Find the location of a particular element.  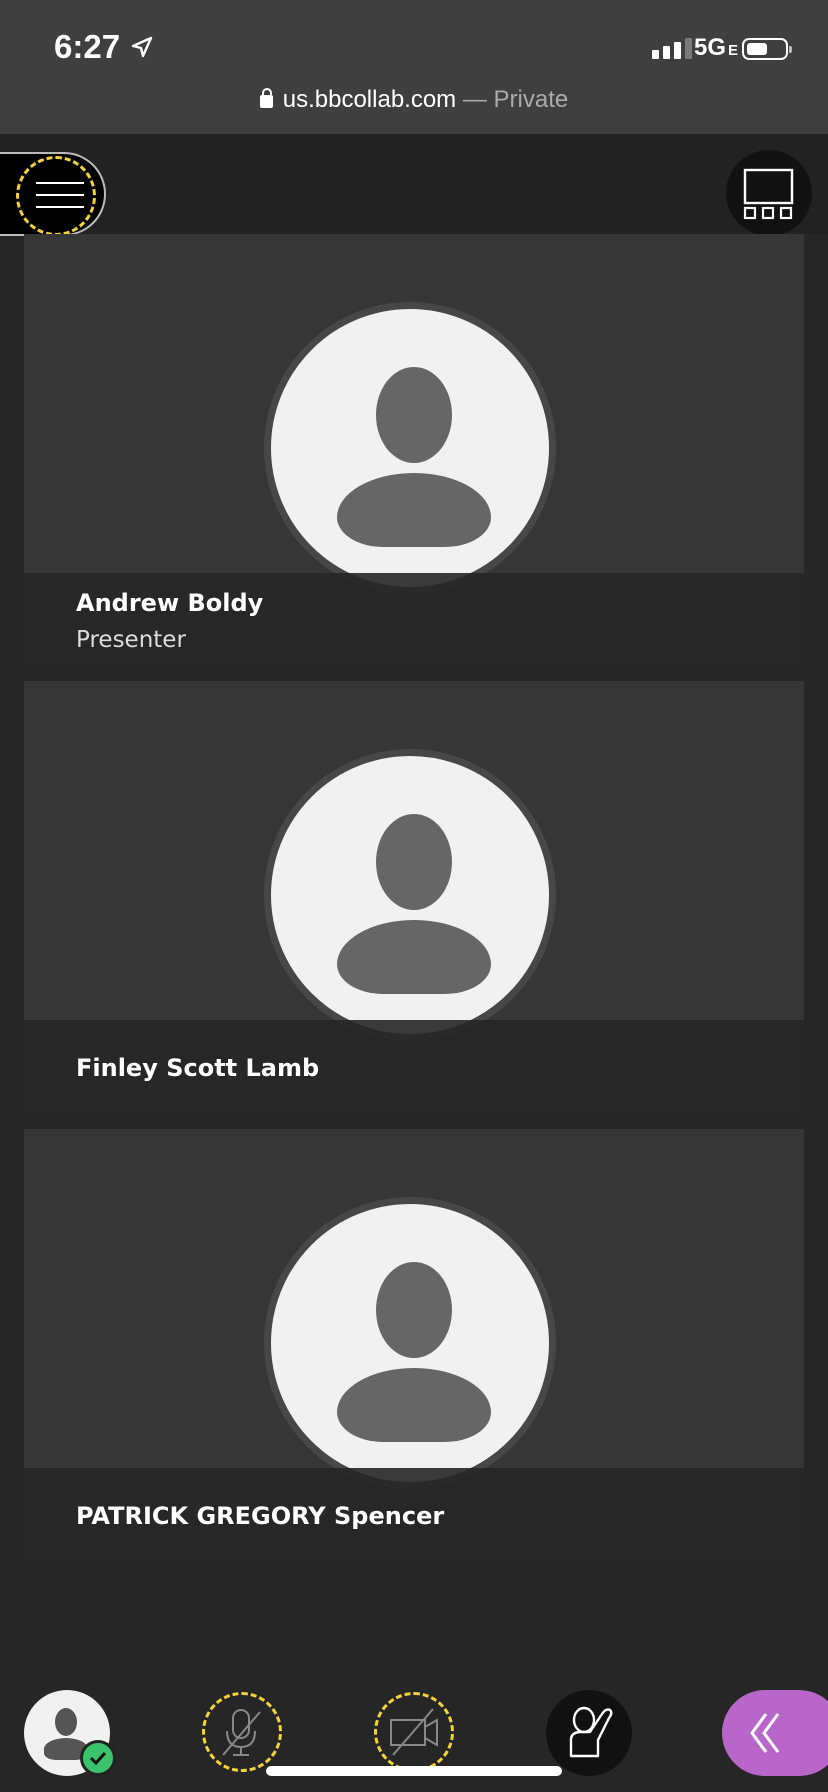

mic-off-icon is located at coordinates (241, 1732).